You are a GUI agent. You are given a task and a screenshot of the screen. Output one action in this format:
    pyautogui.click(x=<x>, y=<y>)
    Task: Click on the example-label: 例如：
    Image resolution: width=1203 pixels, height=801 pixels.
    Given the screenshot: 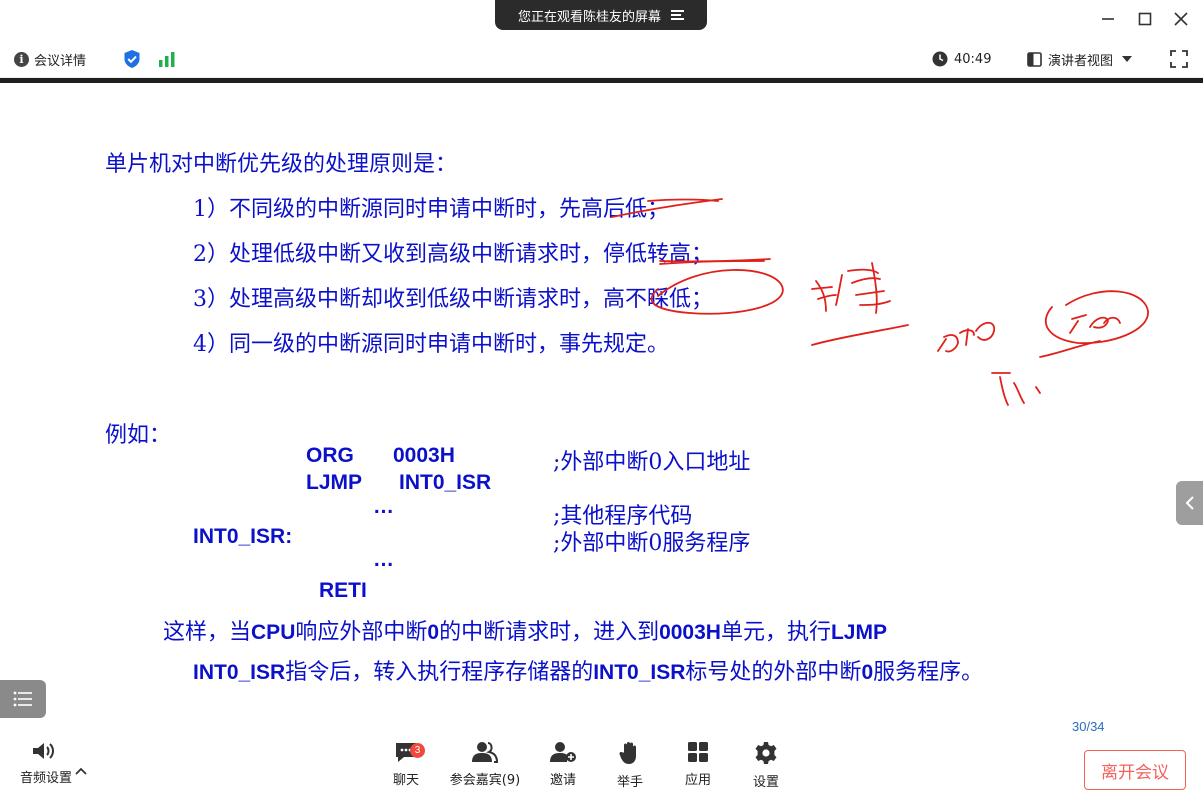 What is the action you would take?
    pyautogui.click(x=138, y=435)
    